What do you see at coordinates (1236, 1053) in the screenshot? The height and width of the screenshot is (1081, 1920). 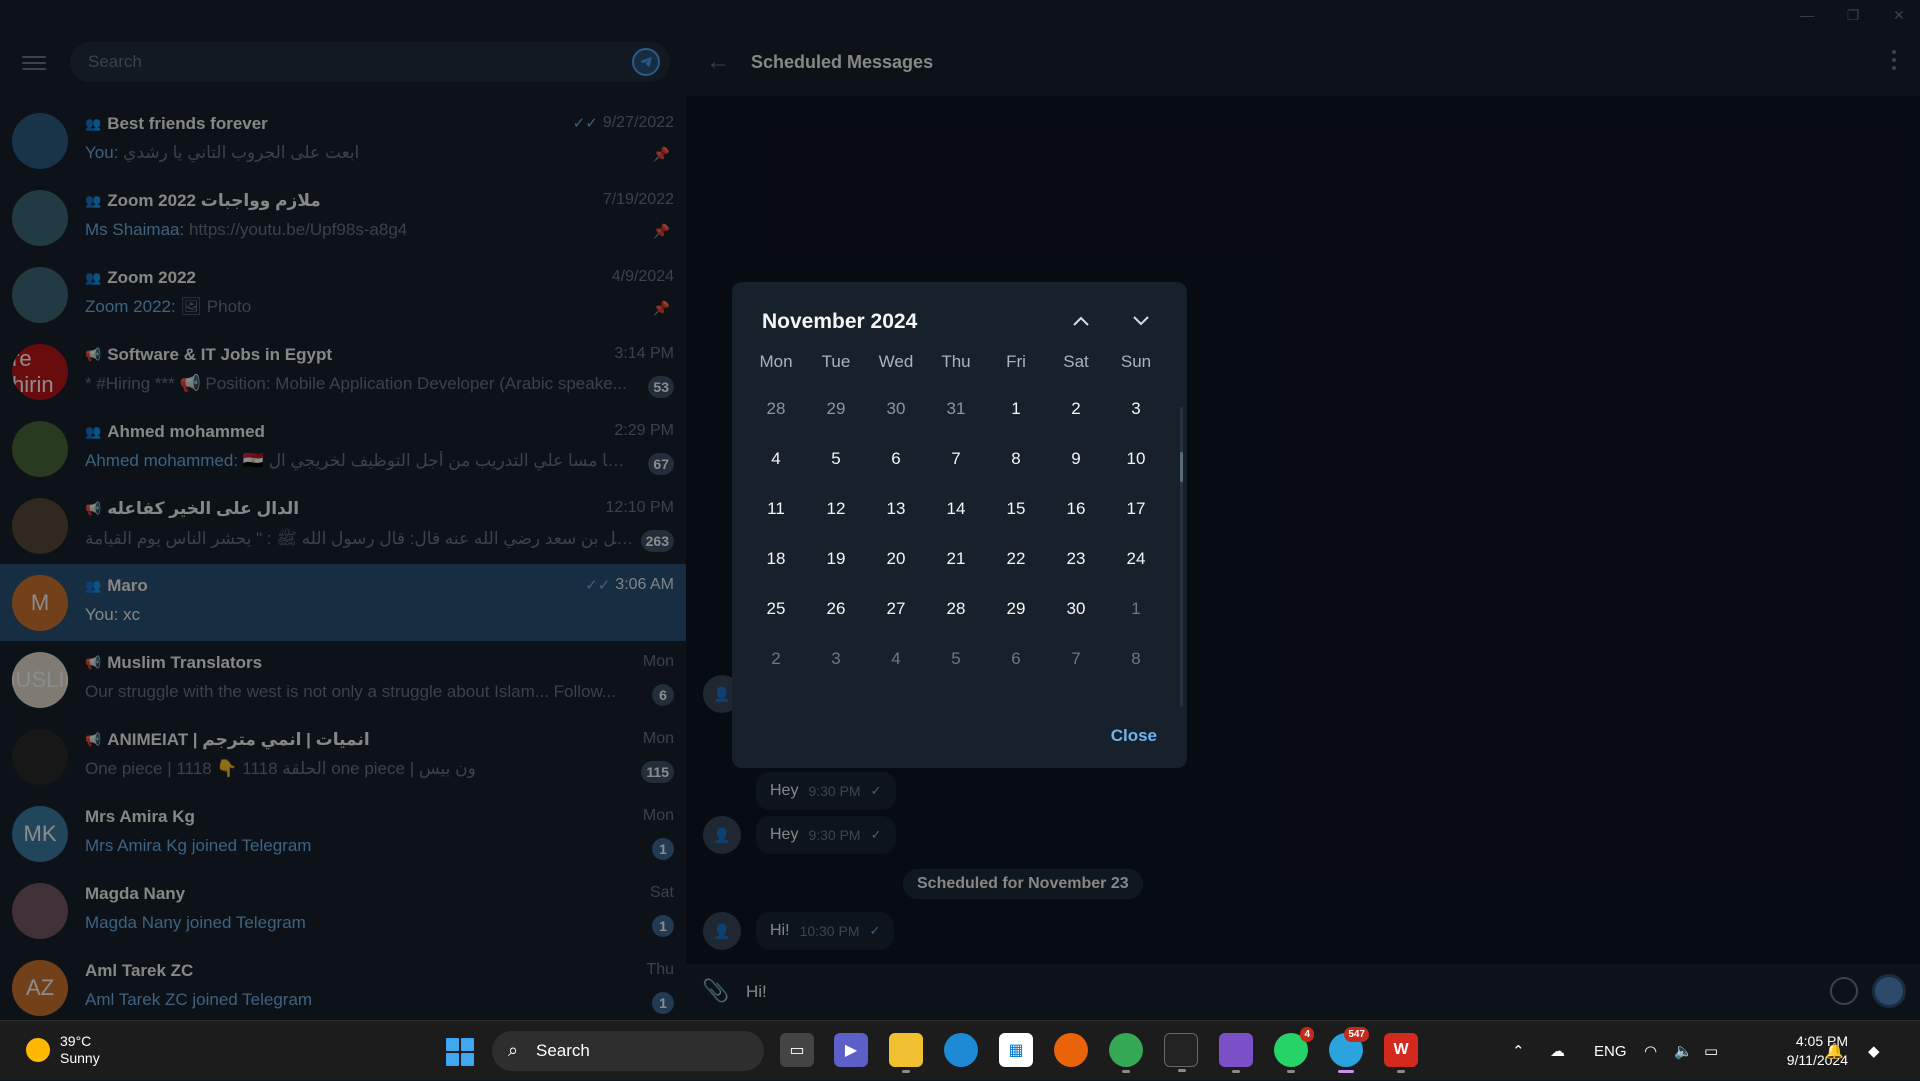 I see `visual-studio-icon` at bounding box center [1236, 1053].